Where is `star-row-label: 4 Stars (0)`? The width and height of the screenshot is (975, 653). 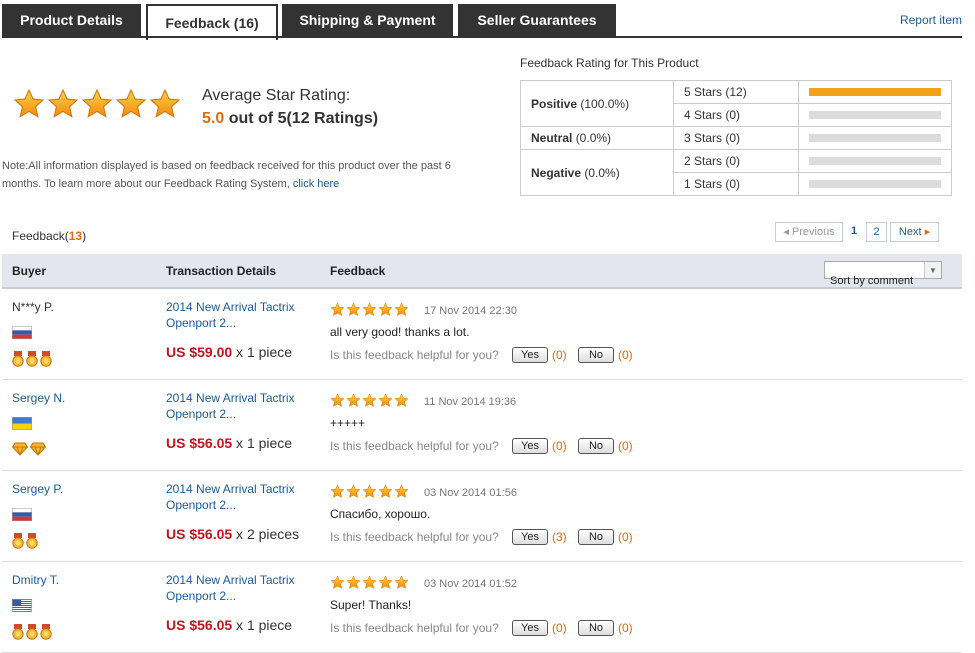 star-row-label: 4 Stars (0) is located at coordinates (736, 115).